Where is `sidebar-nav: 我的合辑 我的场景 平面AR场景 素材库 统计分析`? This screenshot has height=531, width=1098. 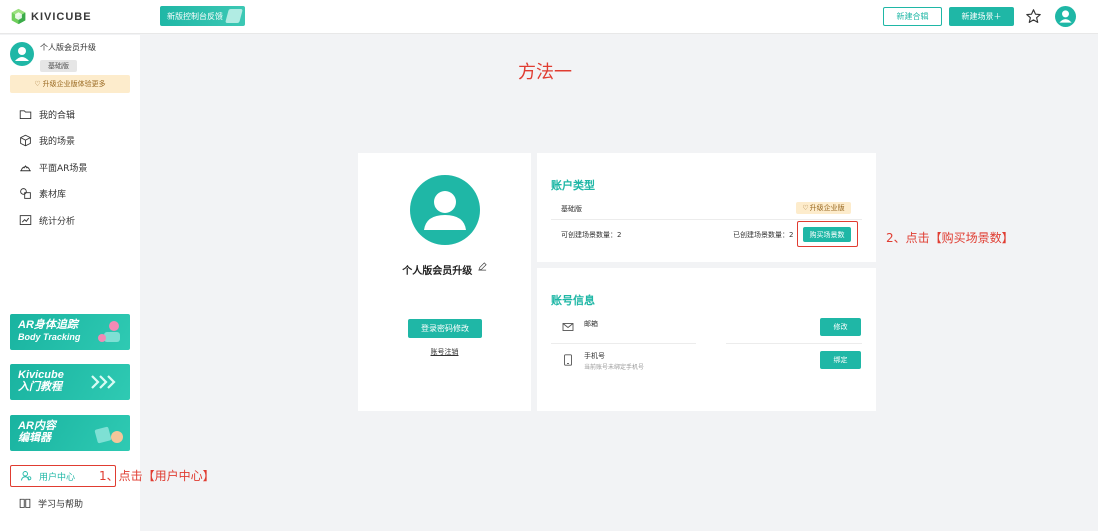 sidebar-nav: 我的合辑 我的场景 平面AR场景 素材库 统计分析 is located at coordinates (70, 167).